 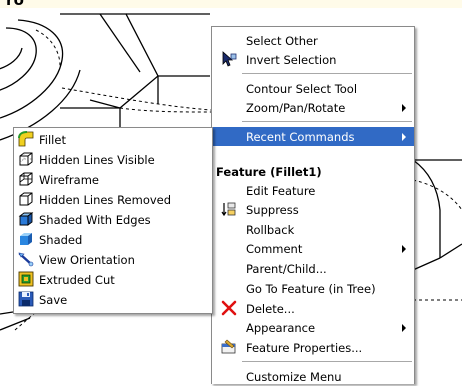 I want to click on menu-item-label: Rollback, so click(x=270, y=229).